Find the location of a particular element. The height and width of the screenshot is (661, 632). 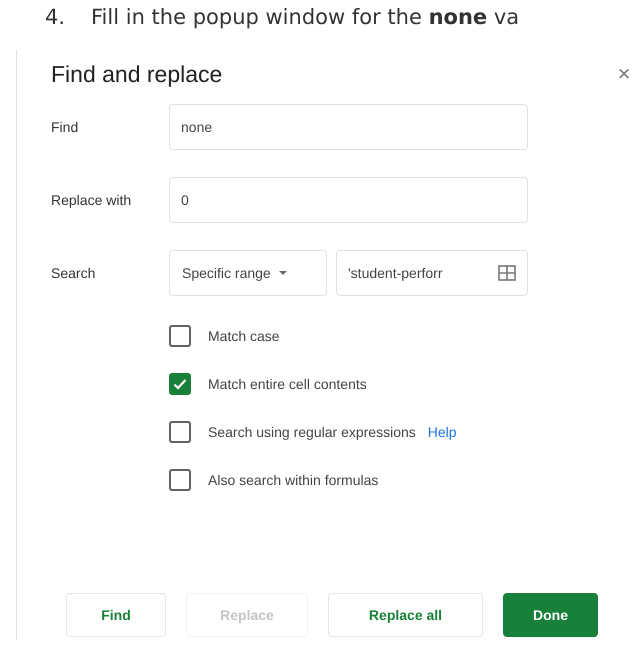

help-link: Help is located at coordinates (442, 432).